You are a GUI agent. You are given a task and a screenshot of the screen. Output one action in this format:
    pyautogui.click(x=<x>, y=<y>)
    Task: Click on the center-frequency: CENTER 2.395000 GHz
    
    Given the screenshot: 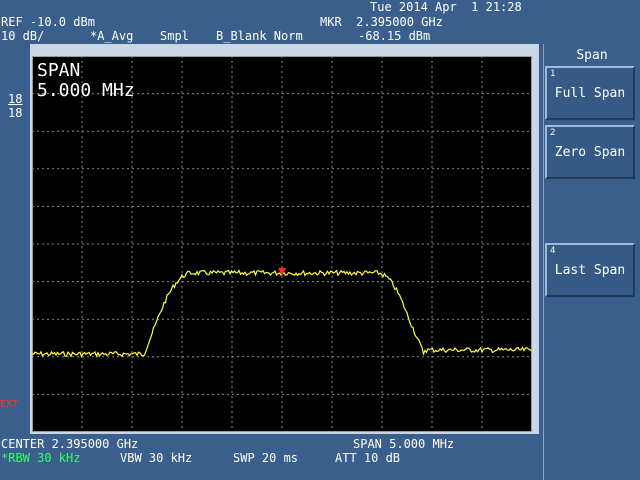 What is the action you would take?
    pyautogui.click(x=70, y=444)
    